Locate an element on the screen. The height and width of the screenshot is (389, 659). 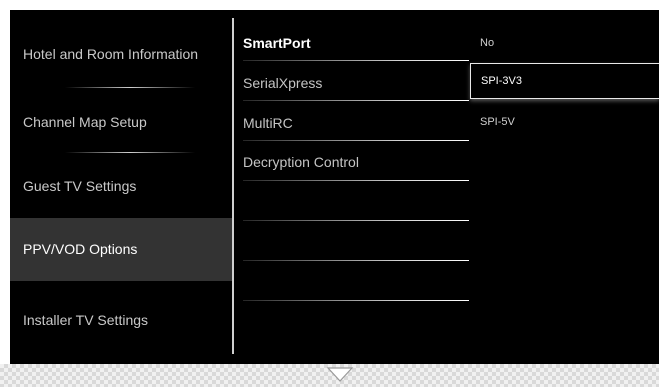
column-divider is located at coordinates (233, 186).